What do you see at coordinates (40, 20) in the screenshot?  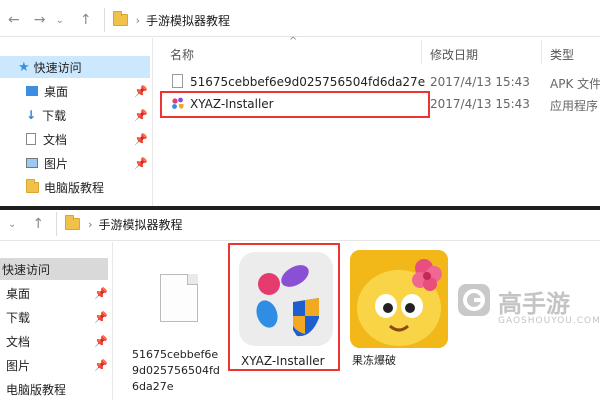 I see `forward-arrow-icon: →` at bounding box center [40, 20].